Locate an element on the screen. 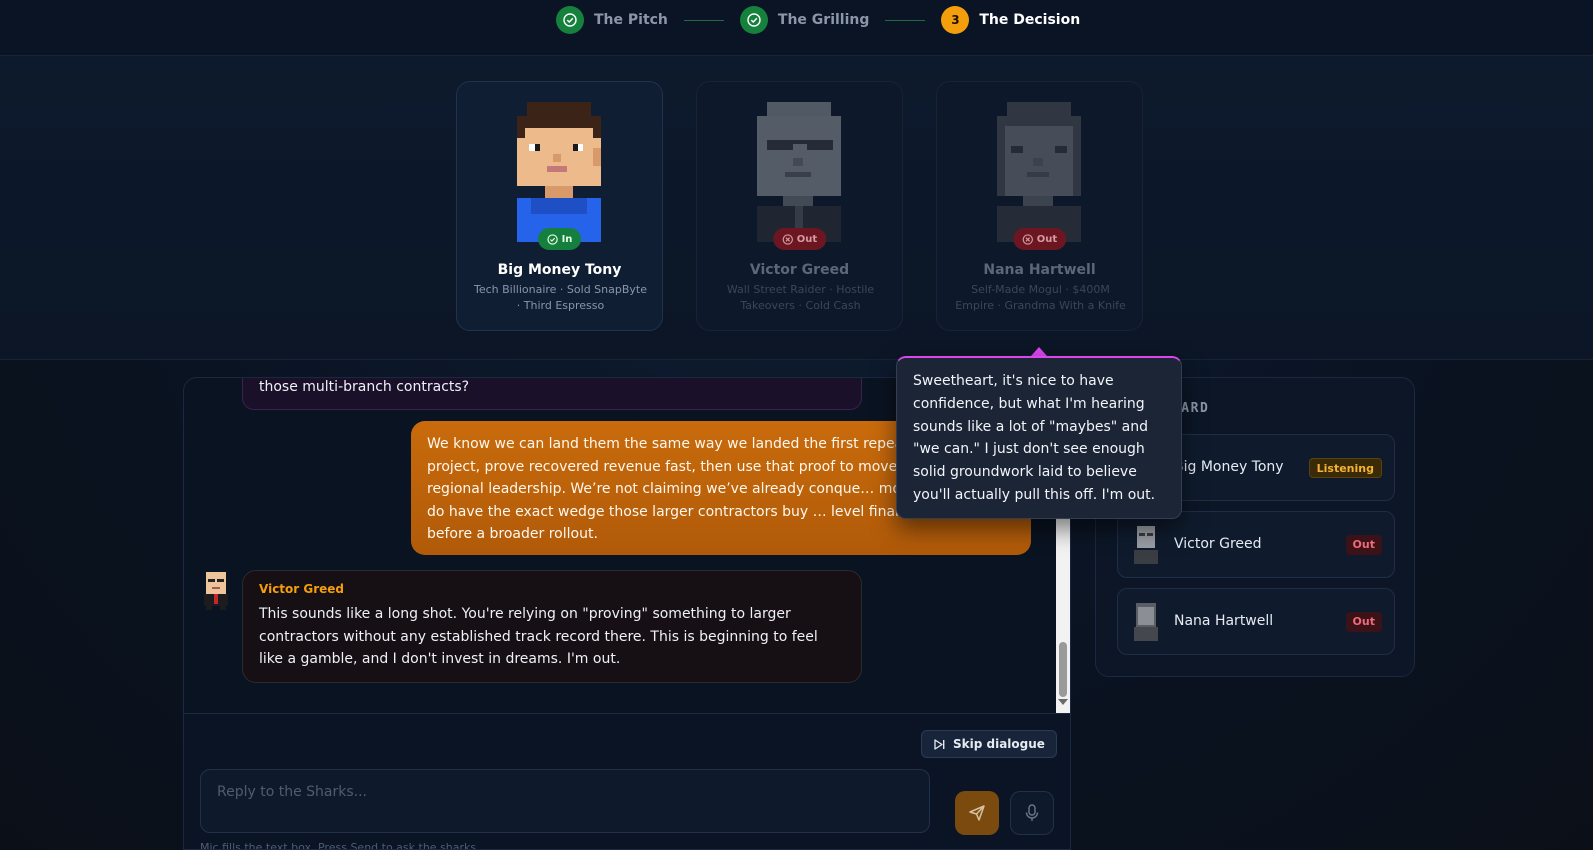  tooltip-arrow is located at coordinates (1039, 351).